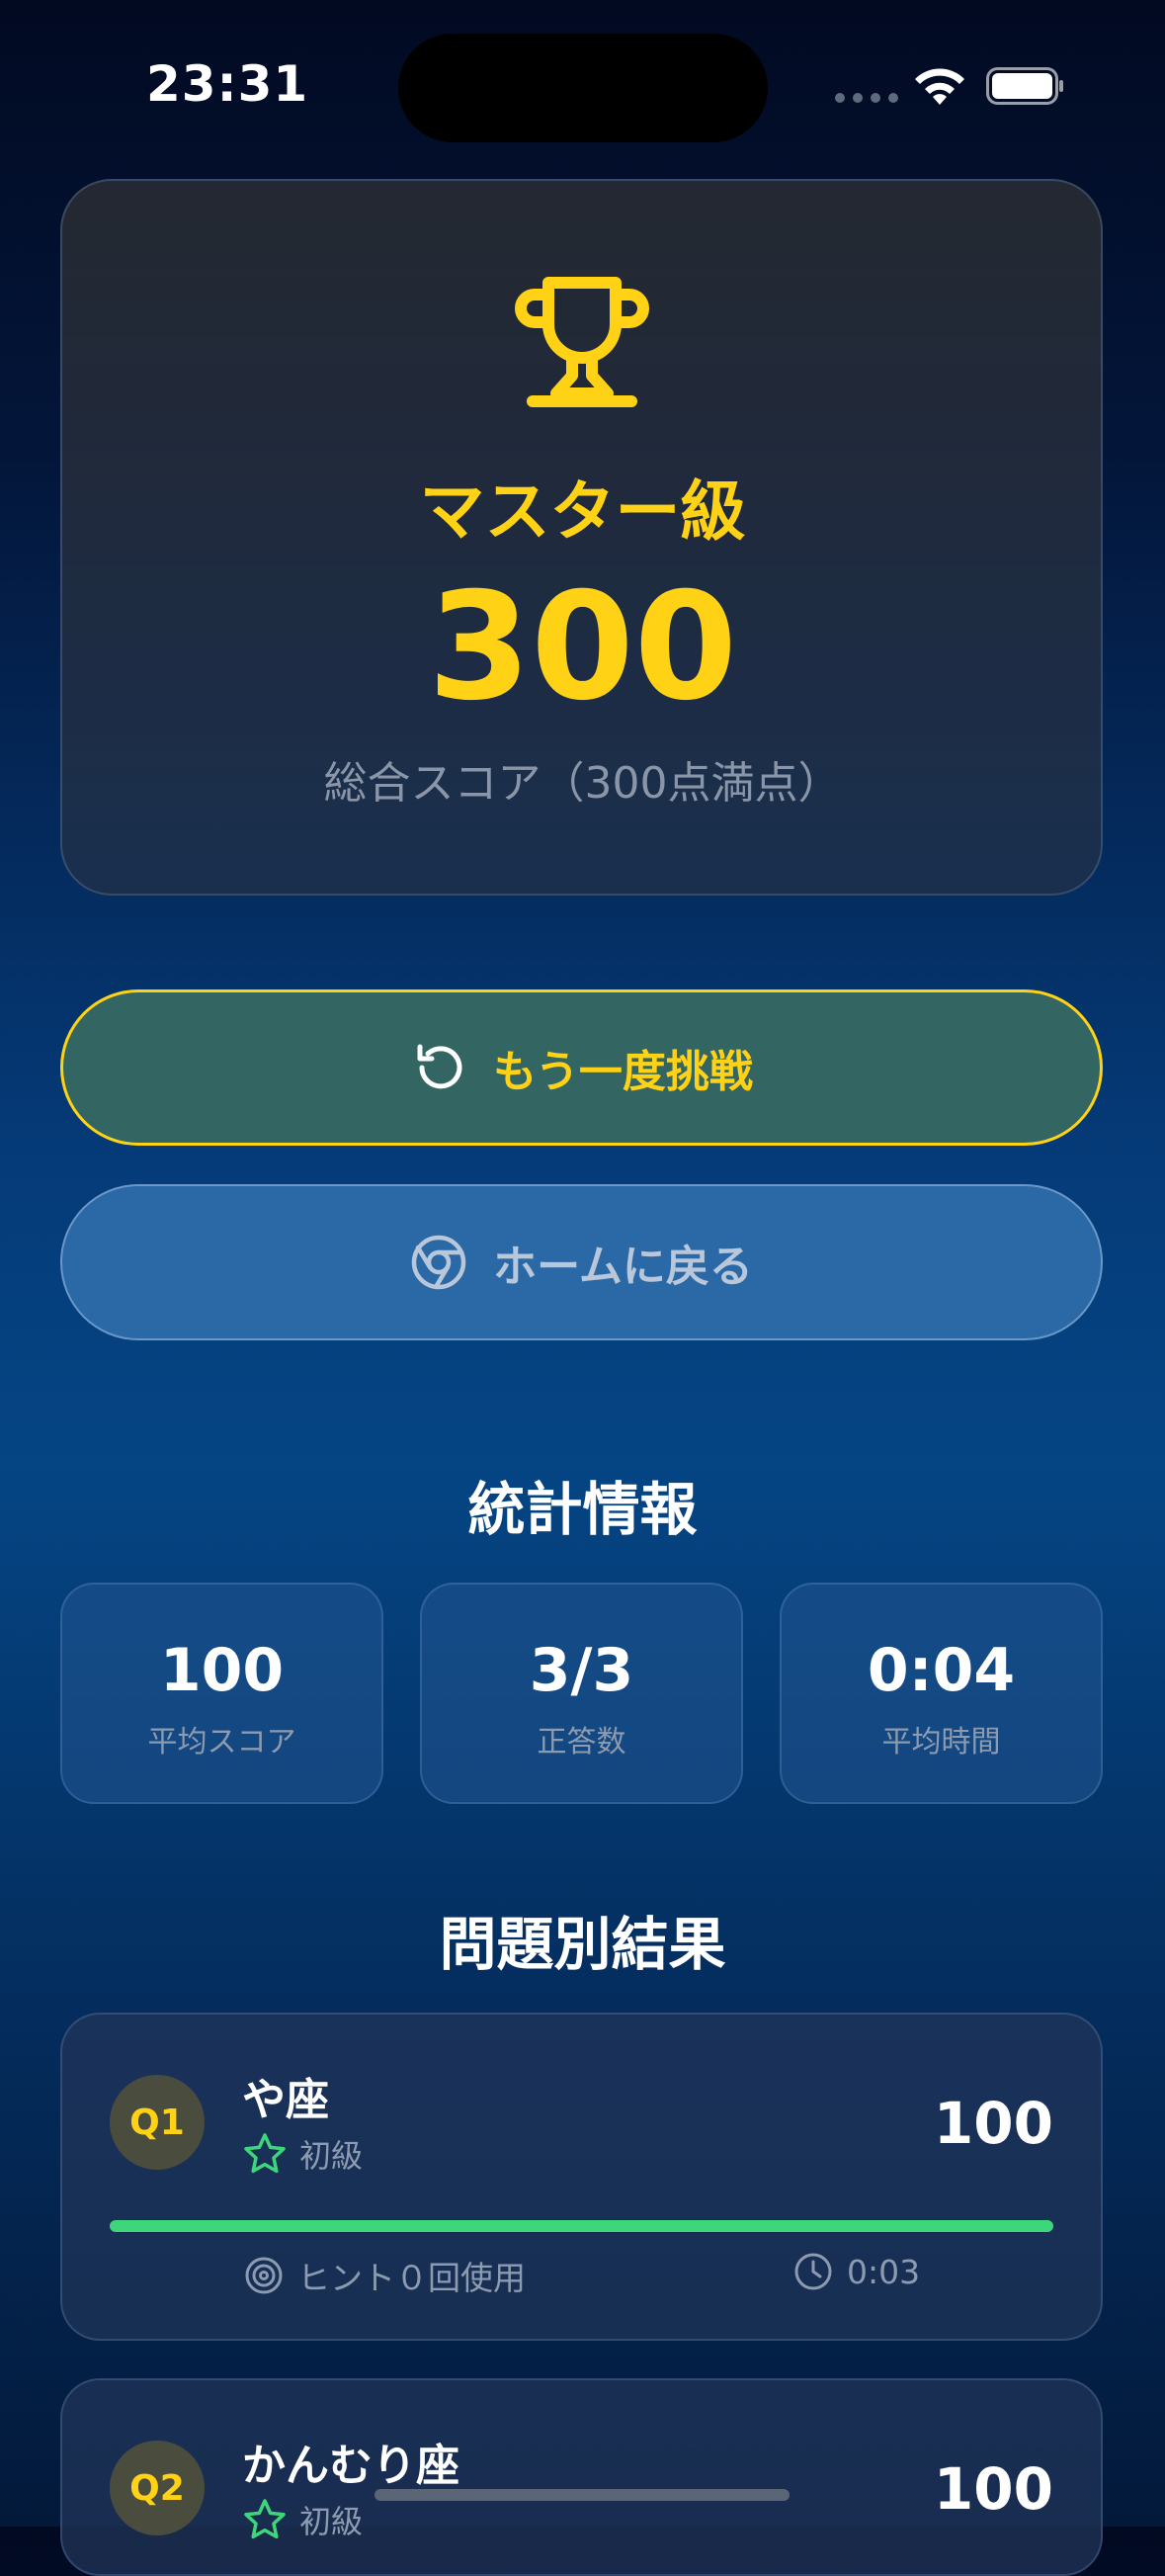 The height and width of the screenshot is (2576, 1165). I want to click on battery-icon, so click(1024, 86).